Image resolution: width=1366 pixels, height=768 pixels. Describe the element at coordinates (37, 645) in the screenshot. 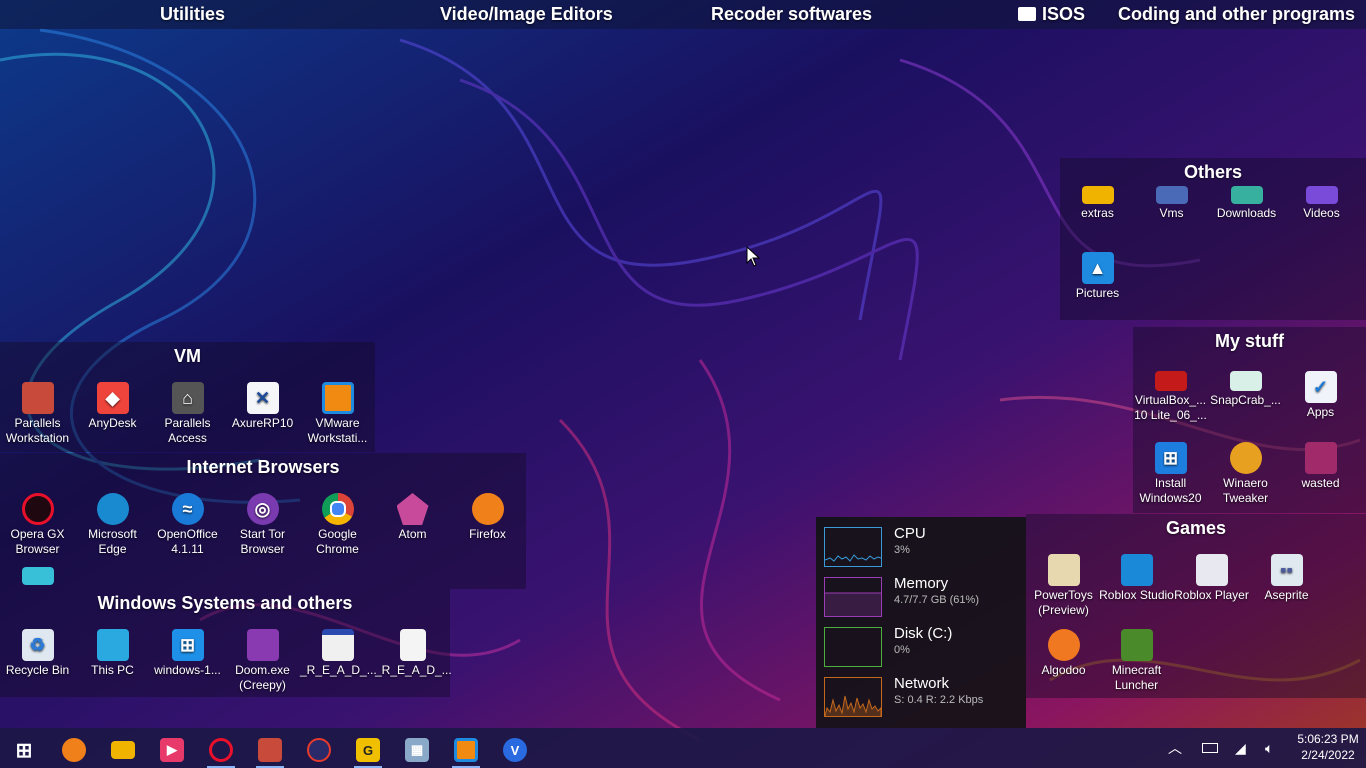

I see `recycle-bin-icon: ♻` at that location.